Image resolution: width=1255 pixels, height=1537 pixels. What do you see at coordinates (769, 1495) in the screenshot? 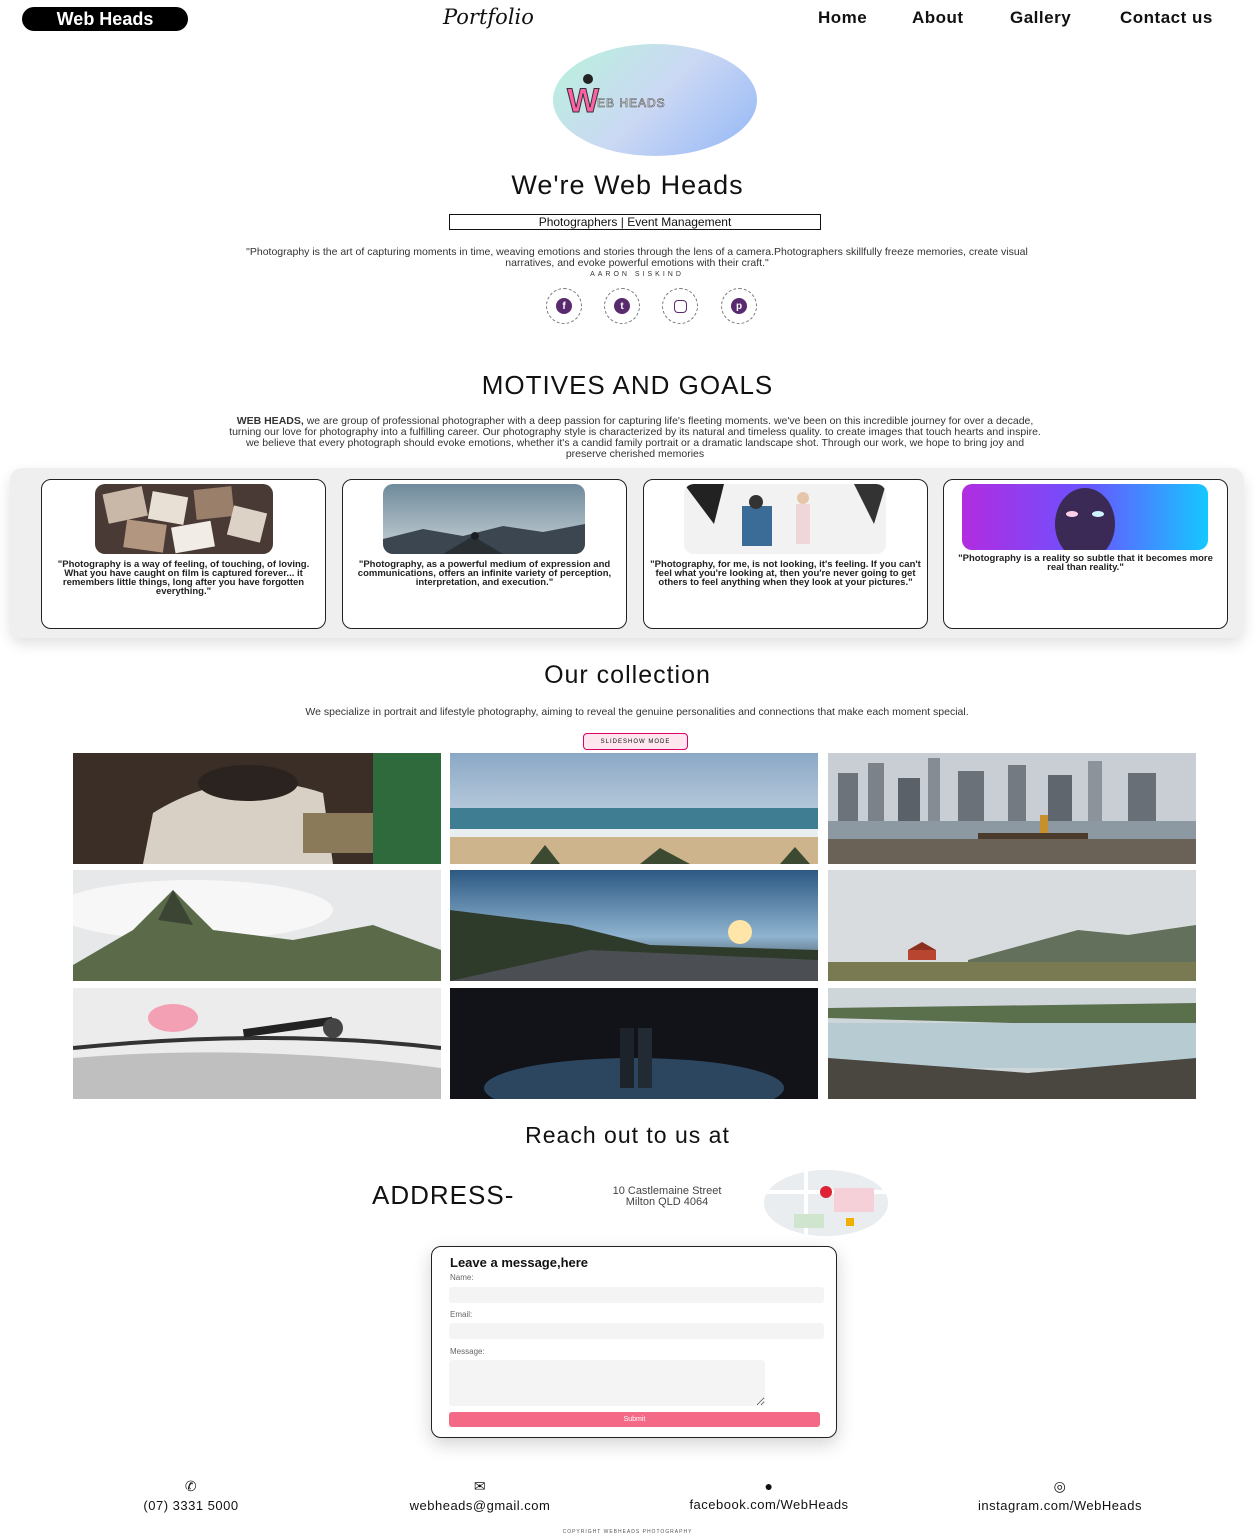
I see `contact-facebook: ● facebook.com/WebHeads` at bounding box center [769, 1495].